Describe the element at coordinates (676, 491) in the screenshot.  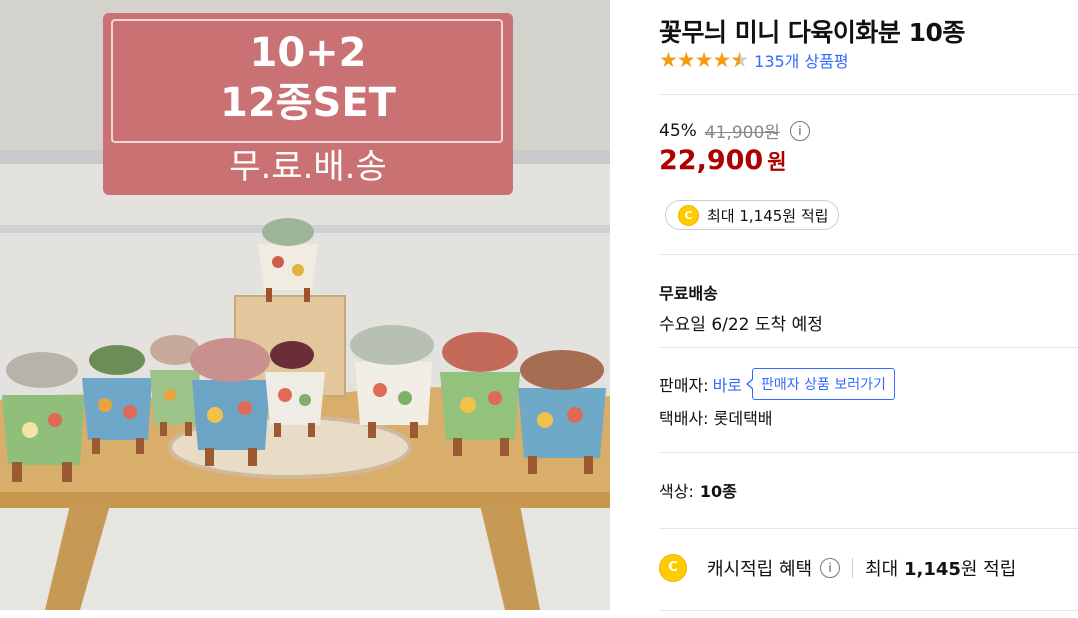
I see `option-label: 색상:` at that location.